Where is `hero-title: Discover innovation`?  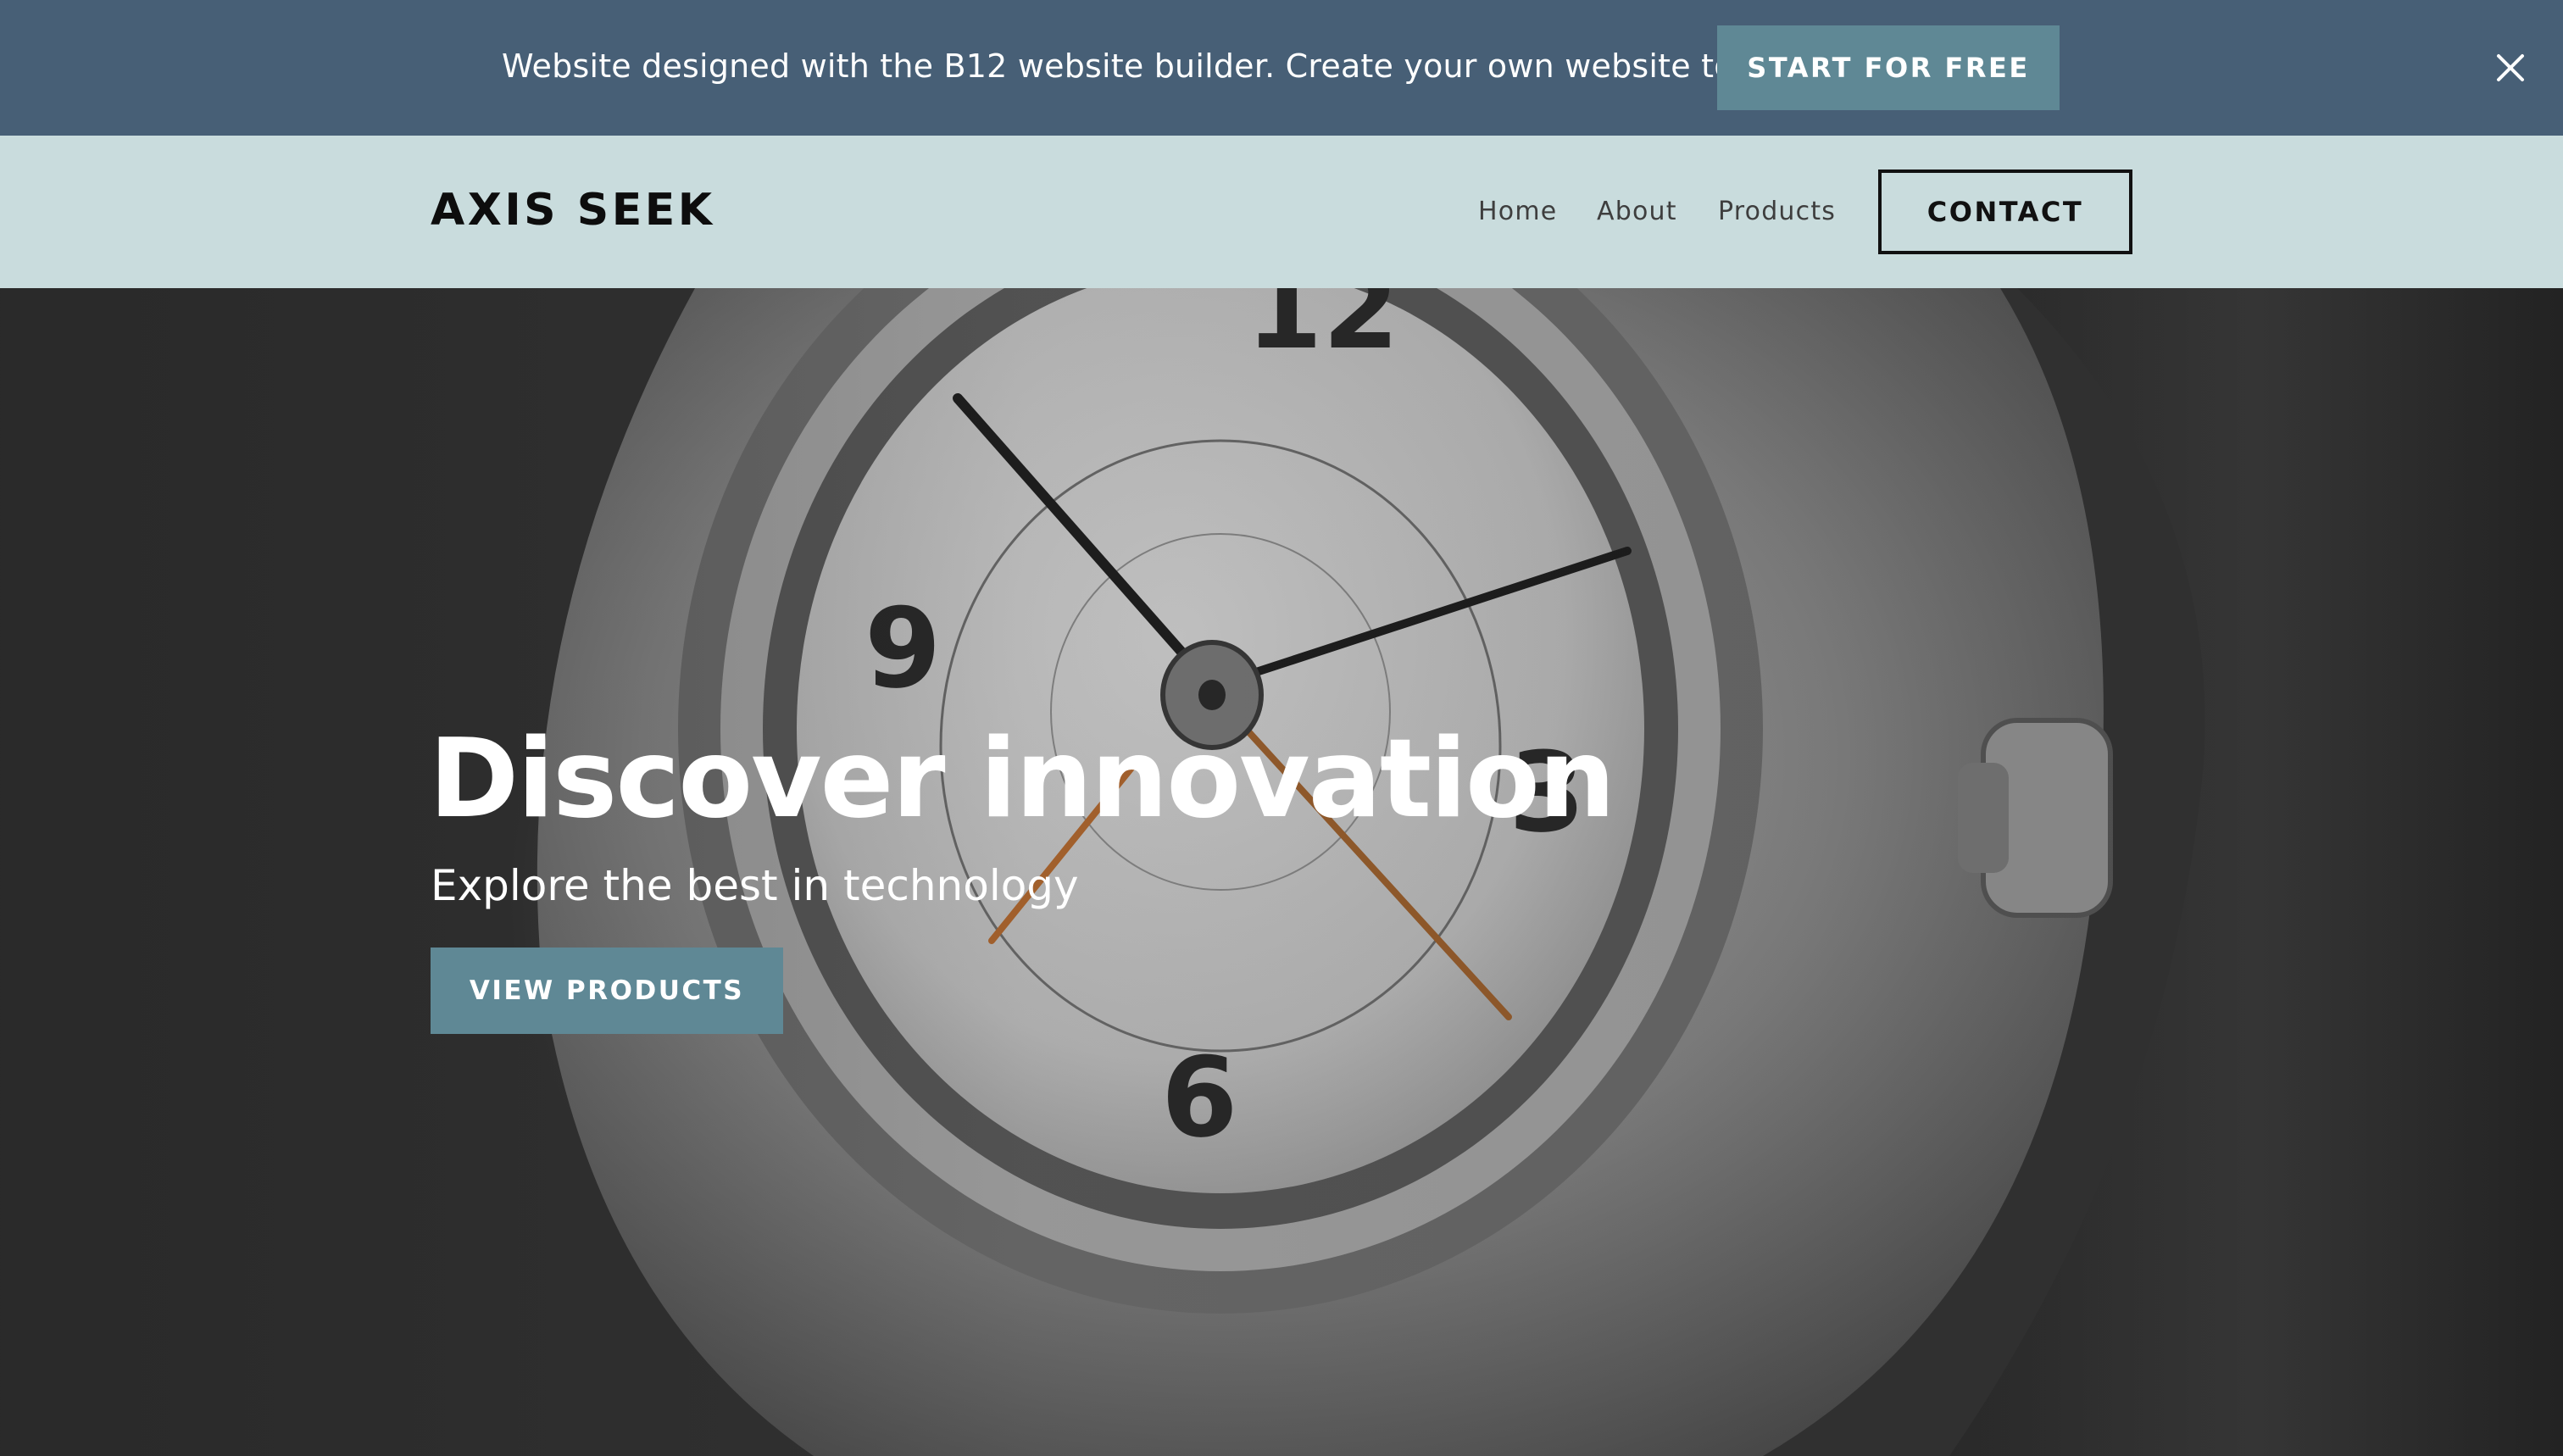 hero-title: Discover innovation is located at coordinates (1022, 779).